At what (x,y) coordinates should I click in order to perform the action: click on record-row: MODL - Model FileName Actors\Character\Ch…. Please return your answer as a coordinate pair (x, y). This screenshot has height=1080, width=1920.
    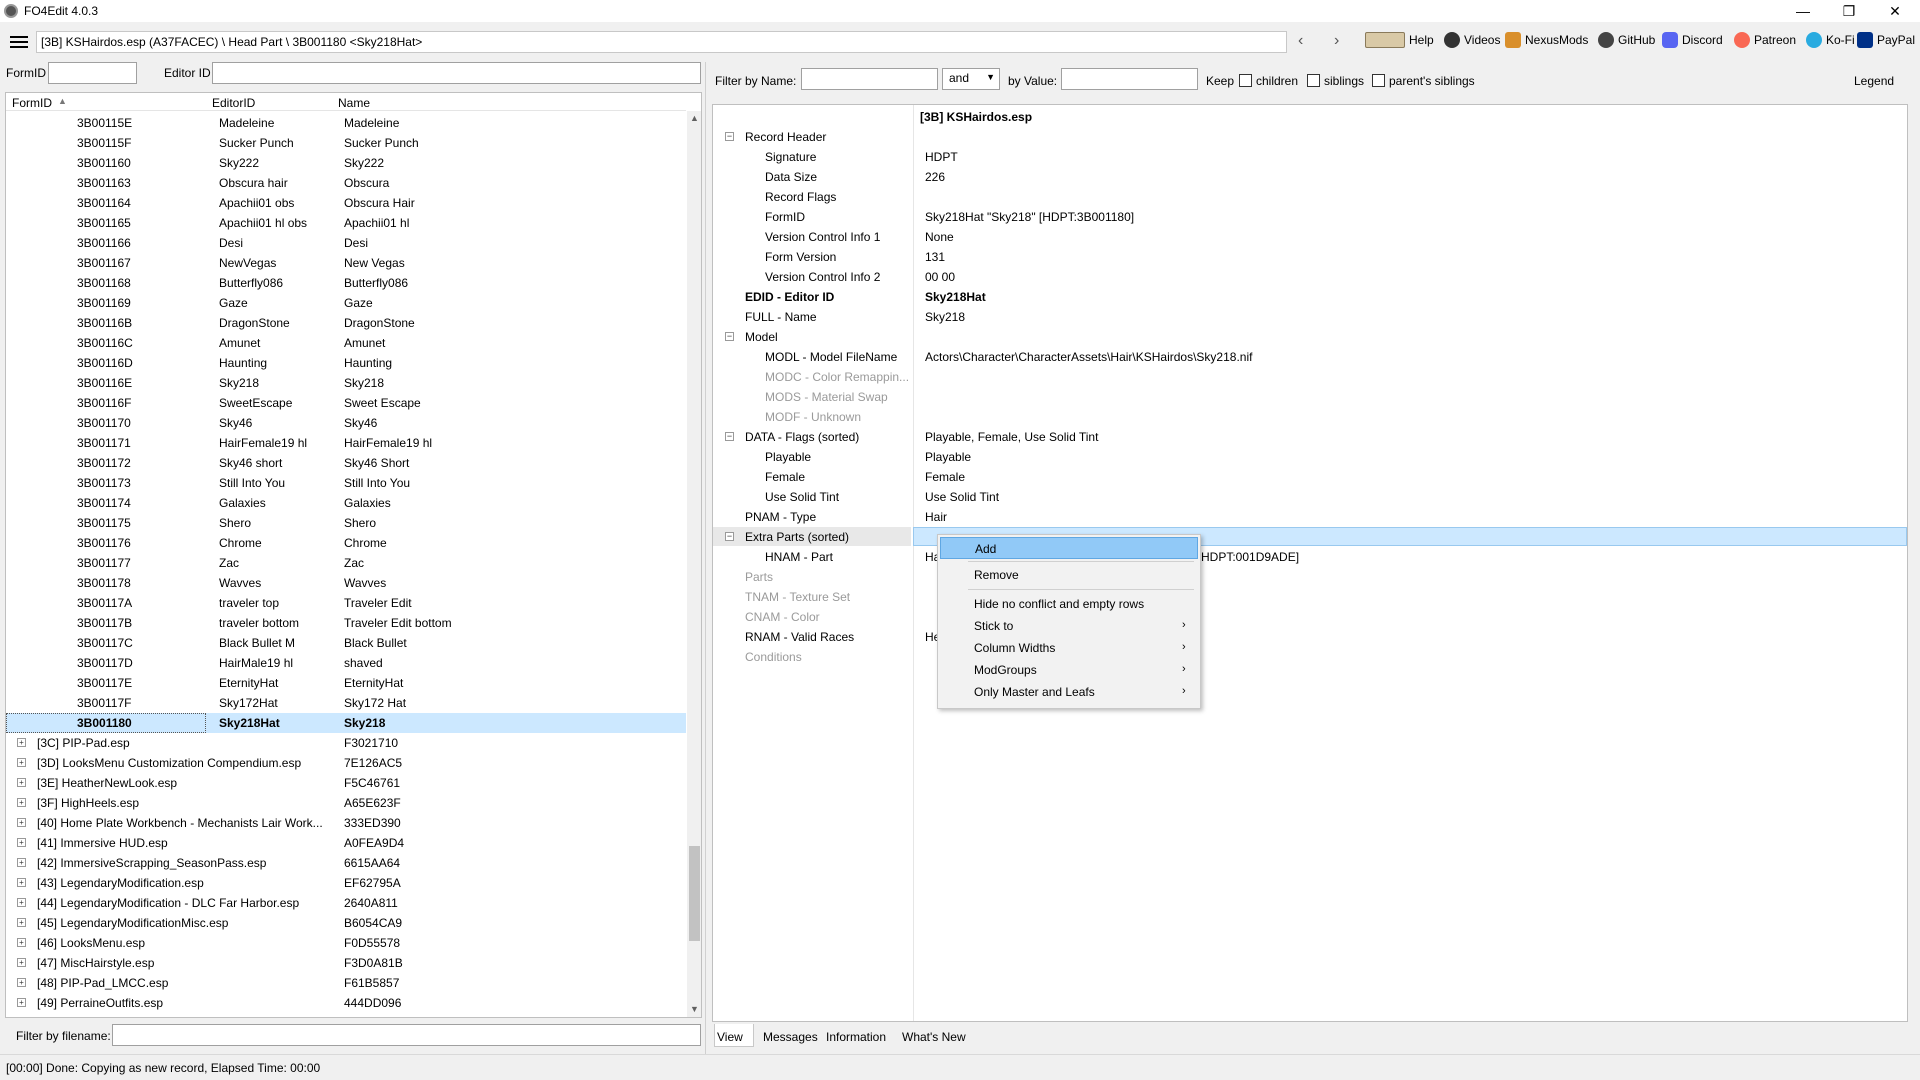
    Looking at the image, I should click on (1310, 357).